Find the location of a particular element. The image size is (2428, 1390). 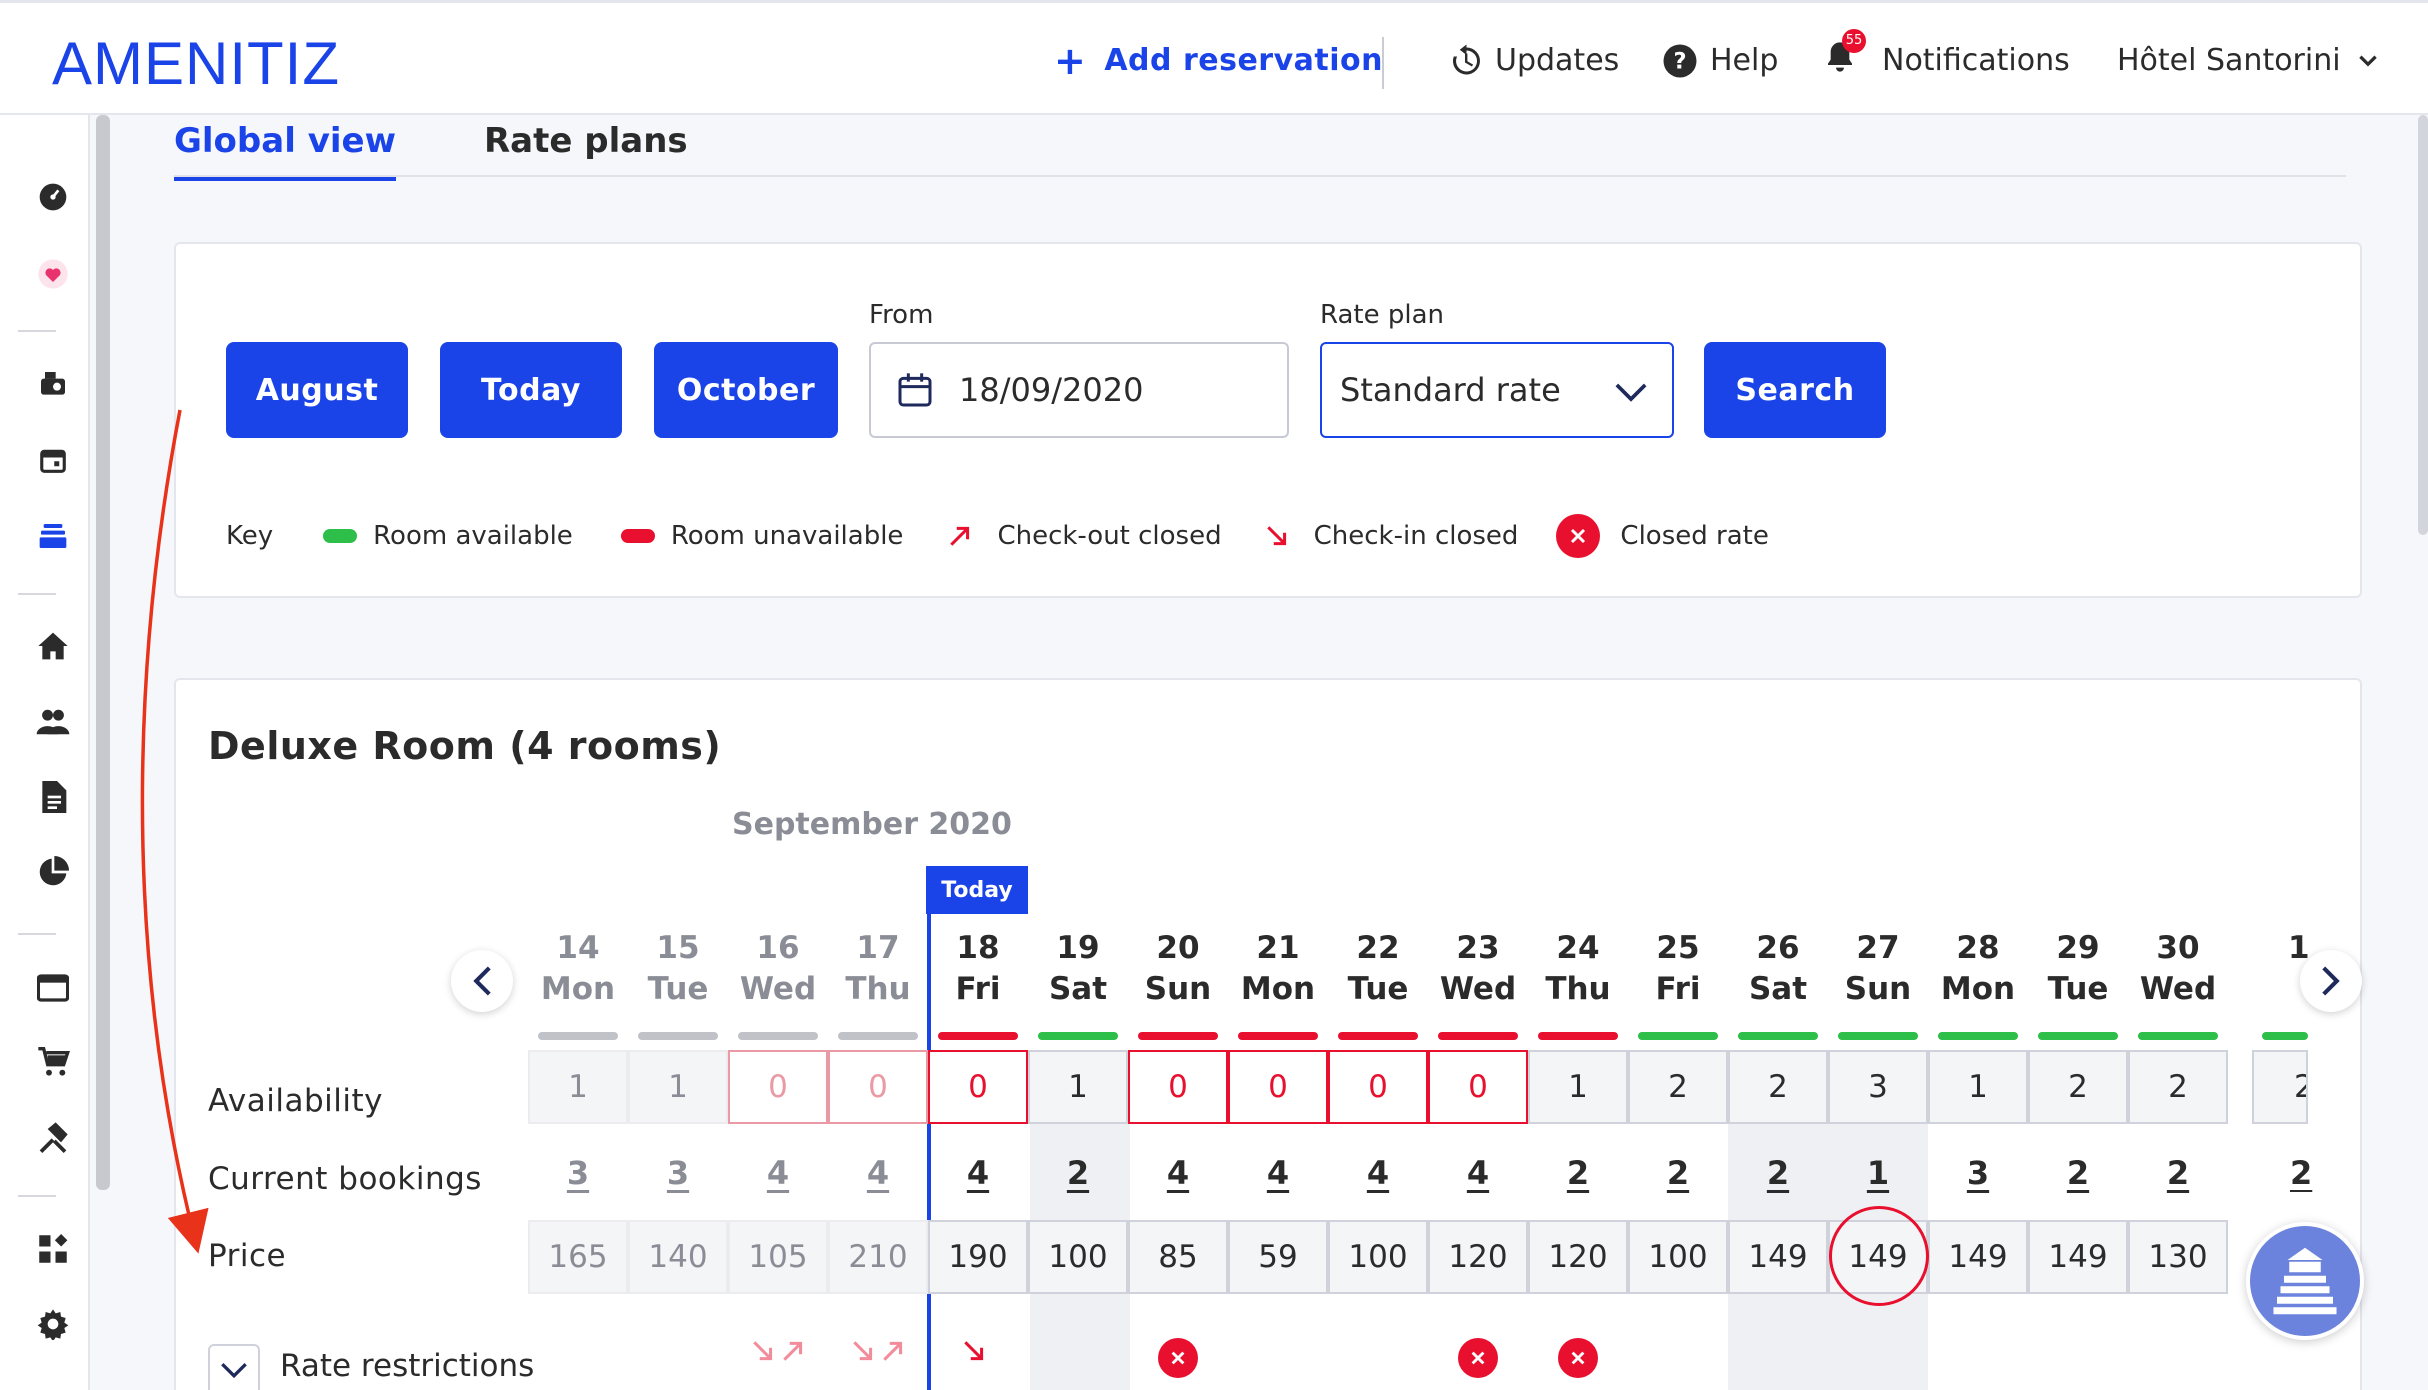

toggle-restrictions-button is located at coordinates (234, 1367).